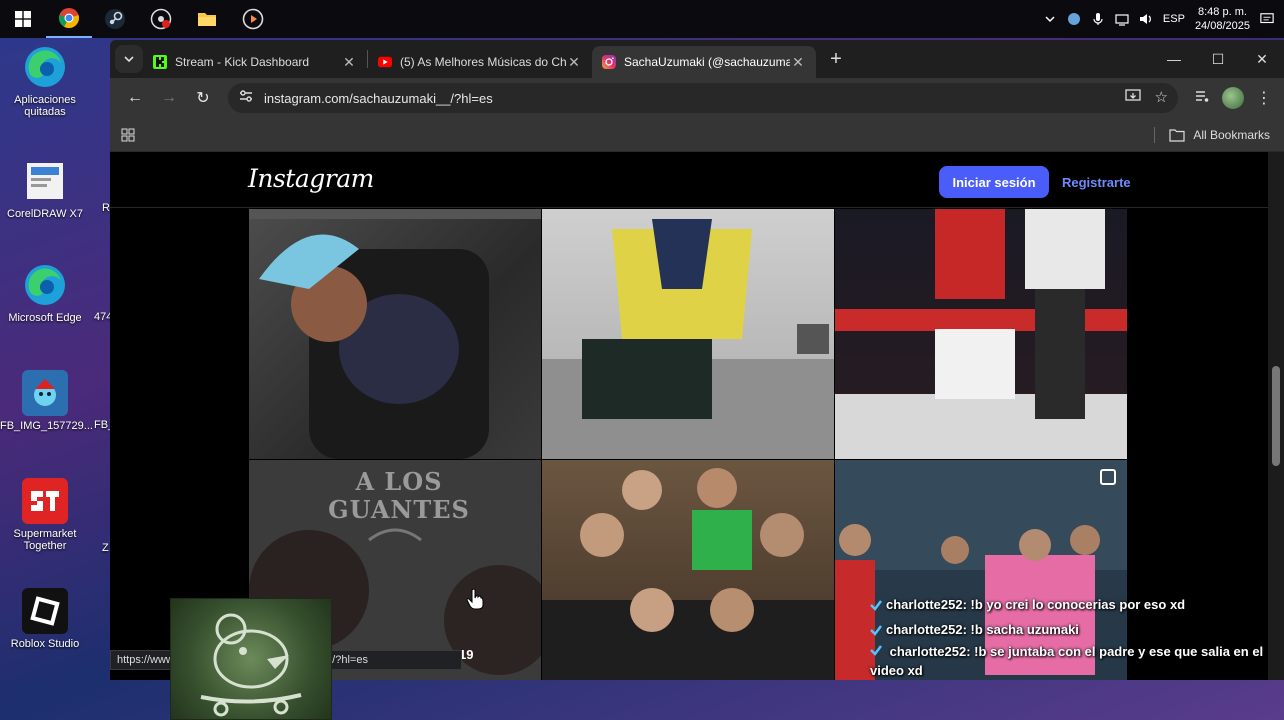 The image size is (1284, 720). Describe the element at coordinates (45, 540) in the screenshot. I see `desktop-icon-label: Supermarket Together` at that location.